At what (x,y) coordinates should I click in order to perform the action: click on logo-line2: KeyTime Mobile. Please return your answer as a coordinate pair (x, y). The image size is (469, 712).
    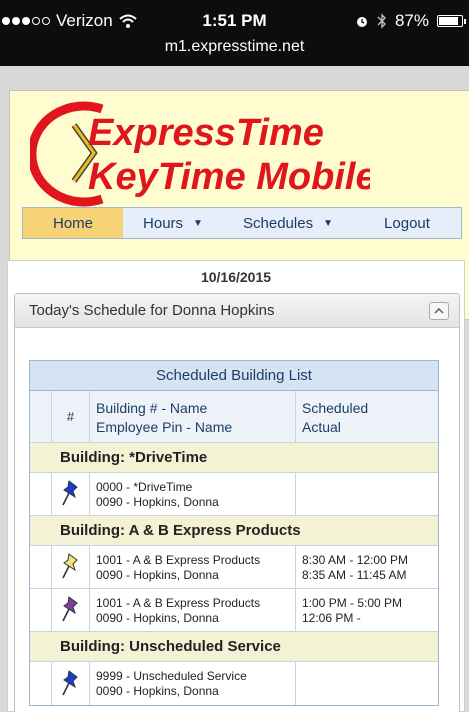
    Looking at the image, I should click on (229, 177).